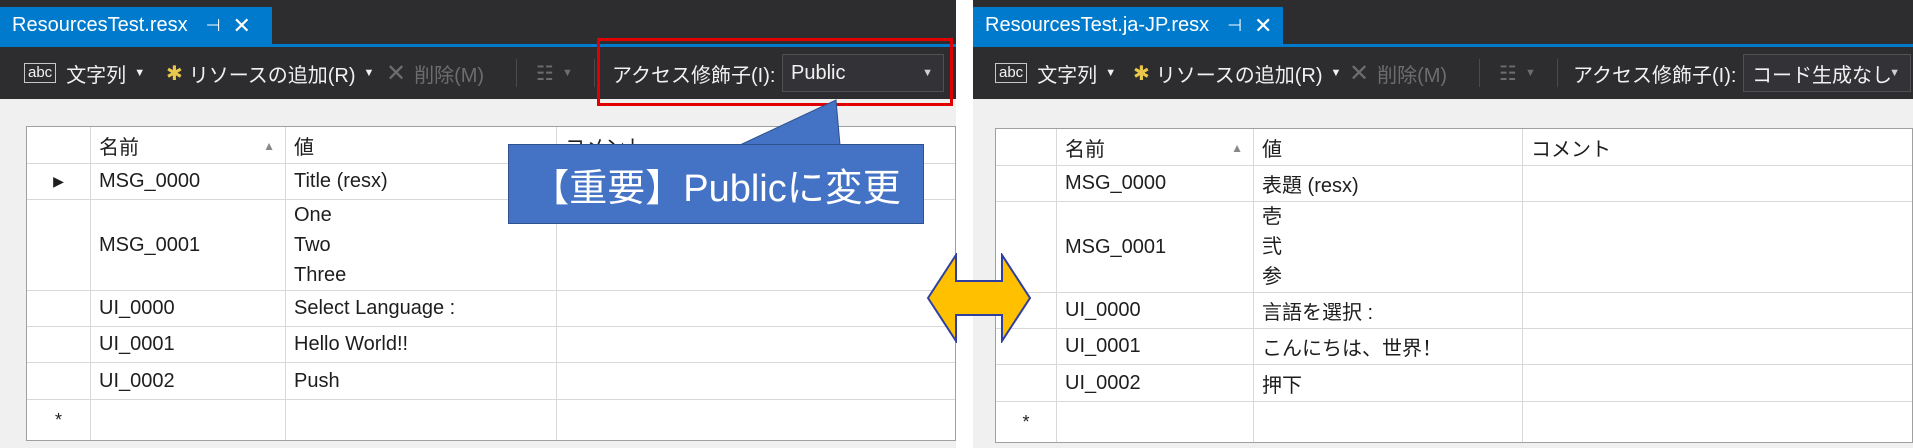 The image size is (1913, 448). I want to click on document-tab: ResourcesTest.resx ⊣ ✕, so click(136, 25).